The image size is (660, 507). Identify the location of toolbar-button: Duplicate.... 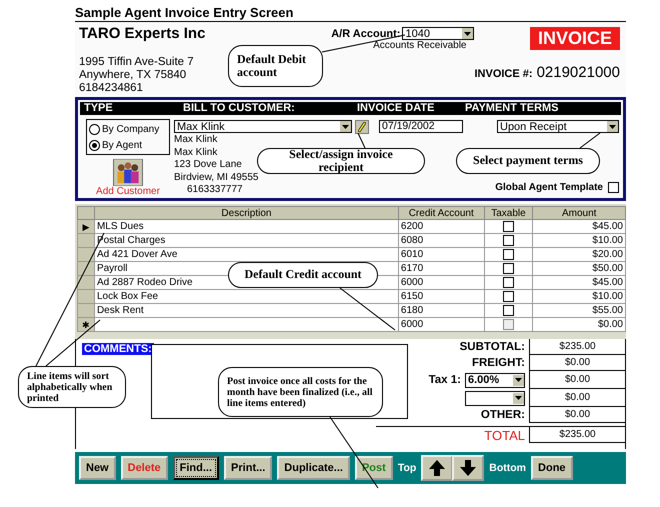
(313, 468).